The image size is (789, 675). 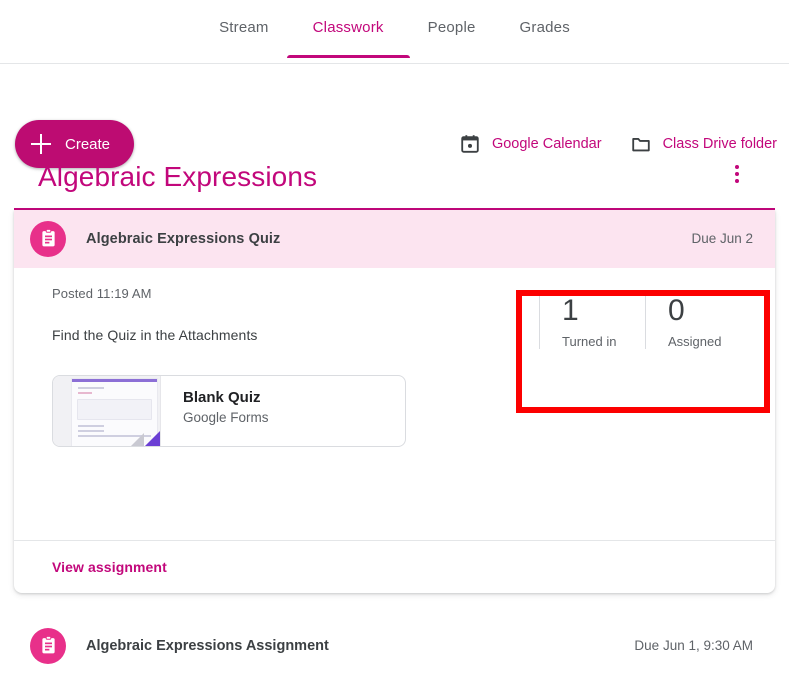 What do you see at coordinates (589, 341) in the screenshot?
I see `turned-in-label: Turned in` at bounding box center [589, 341].